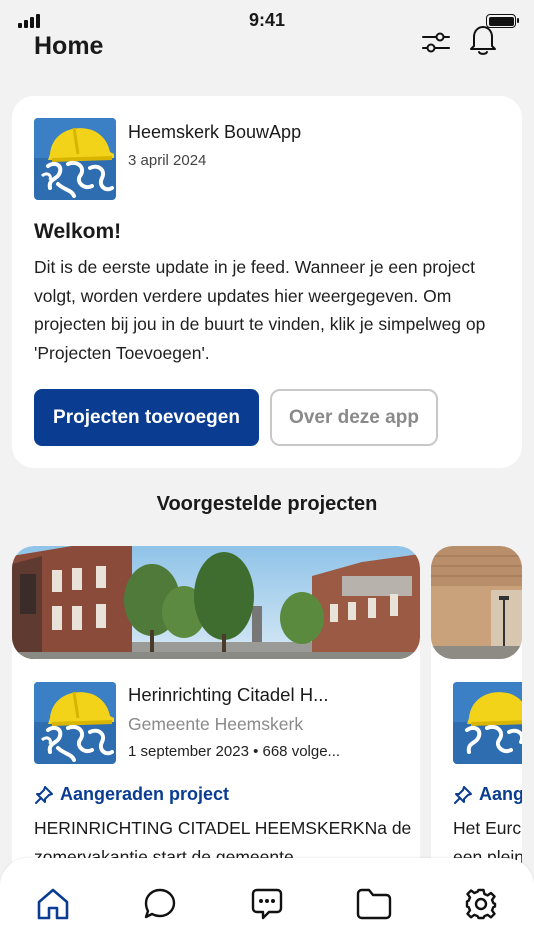  I want to click on nav-chat, so click(160, 904).